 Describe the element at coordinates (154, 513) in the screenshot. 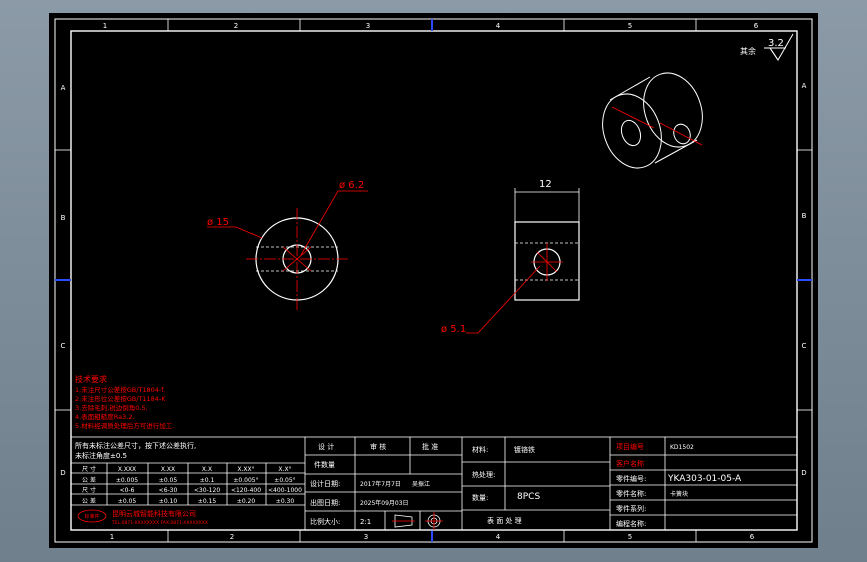

I see `company-name: 昆明云城智能科技有限公司` at that location.